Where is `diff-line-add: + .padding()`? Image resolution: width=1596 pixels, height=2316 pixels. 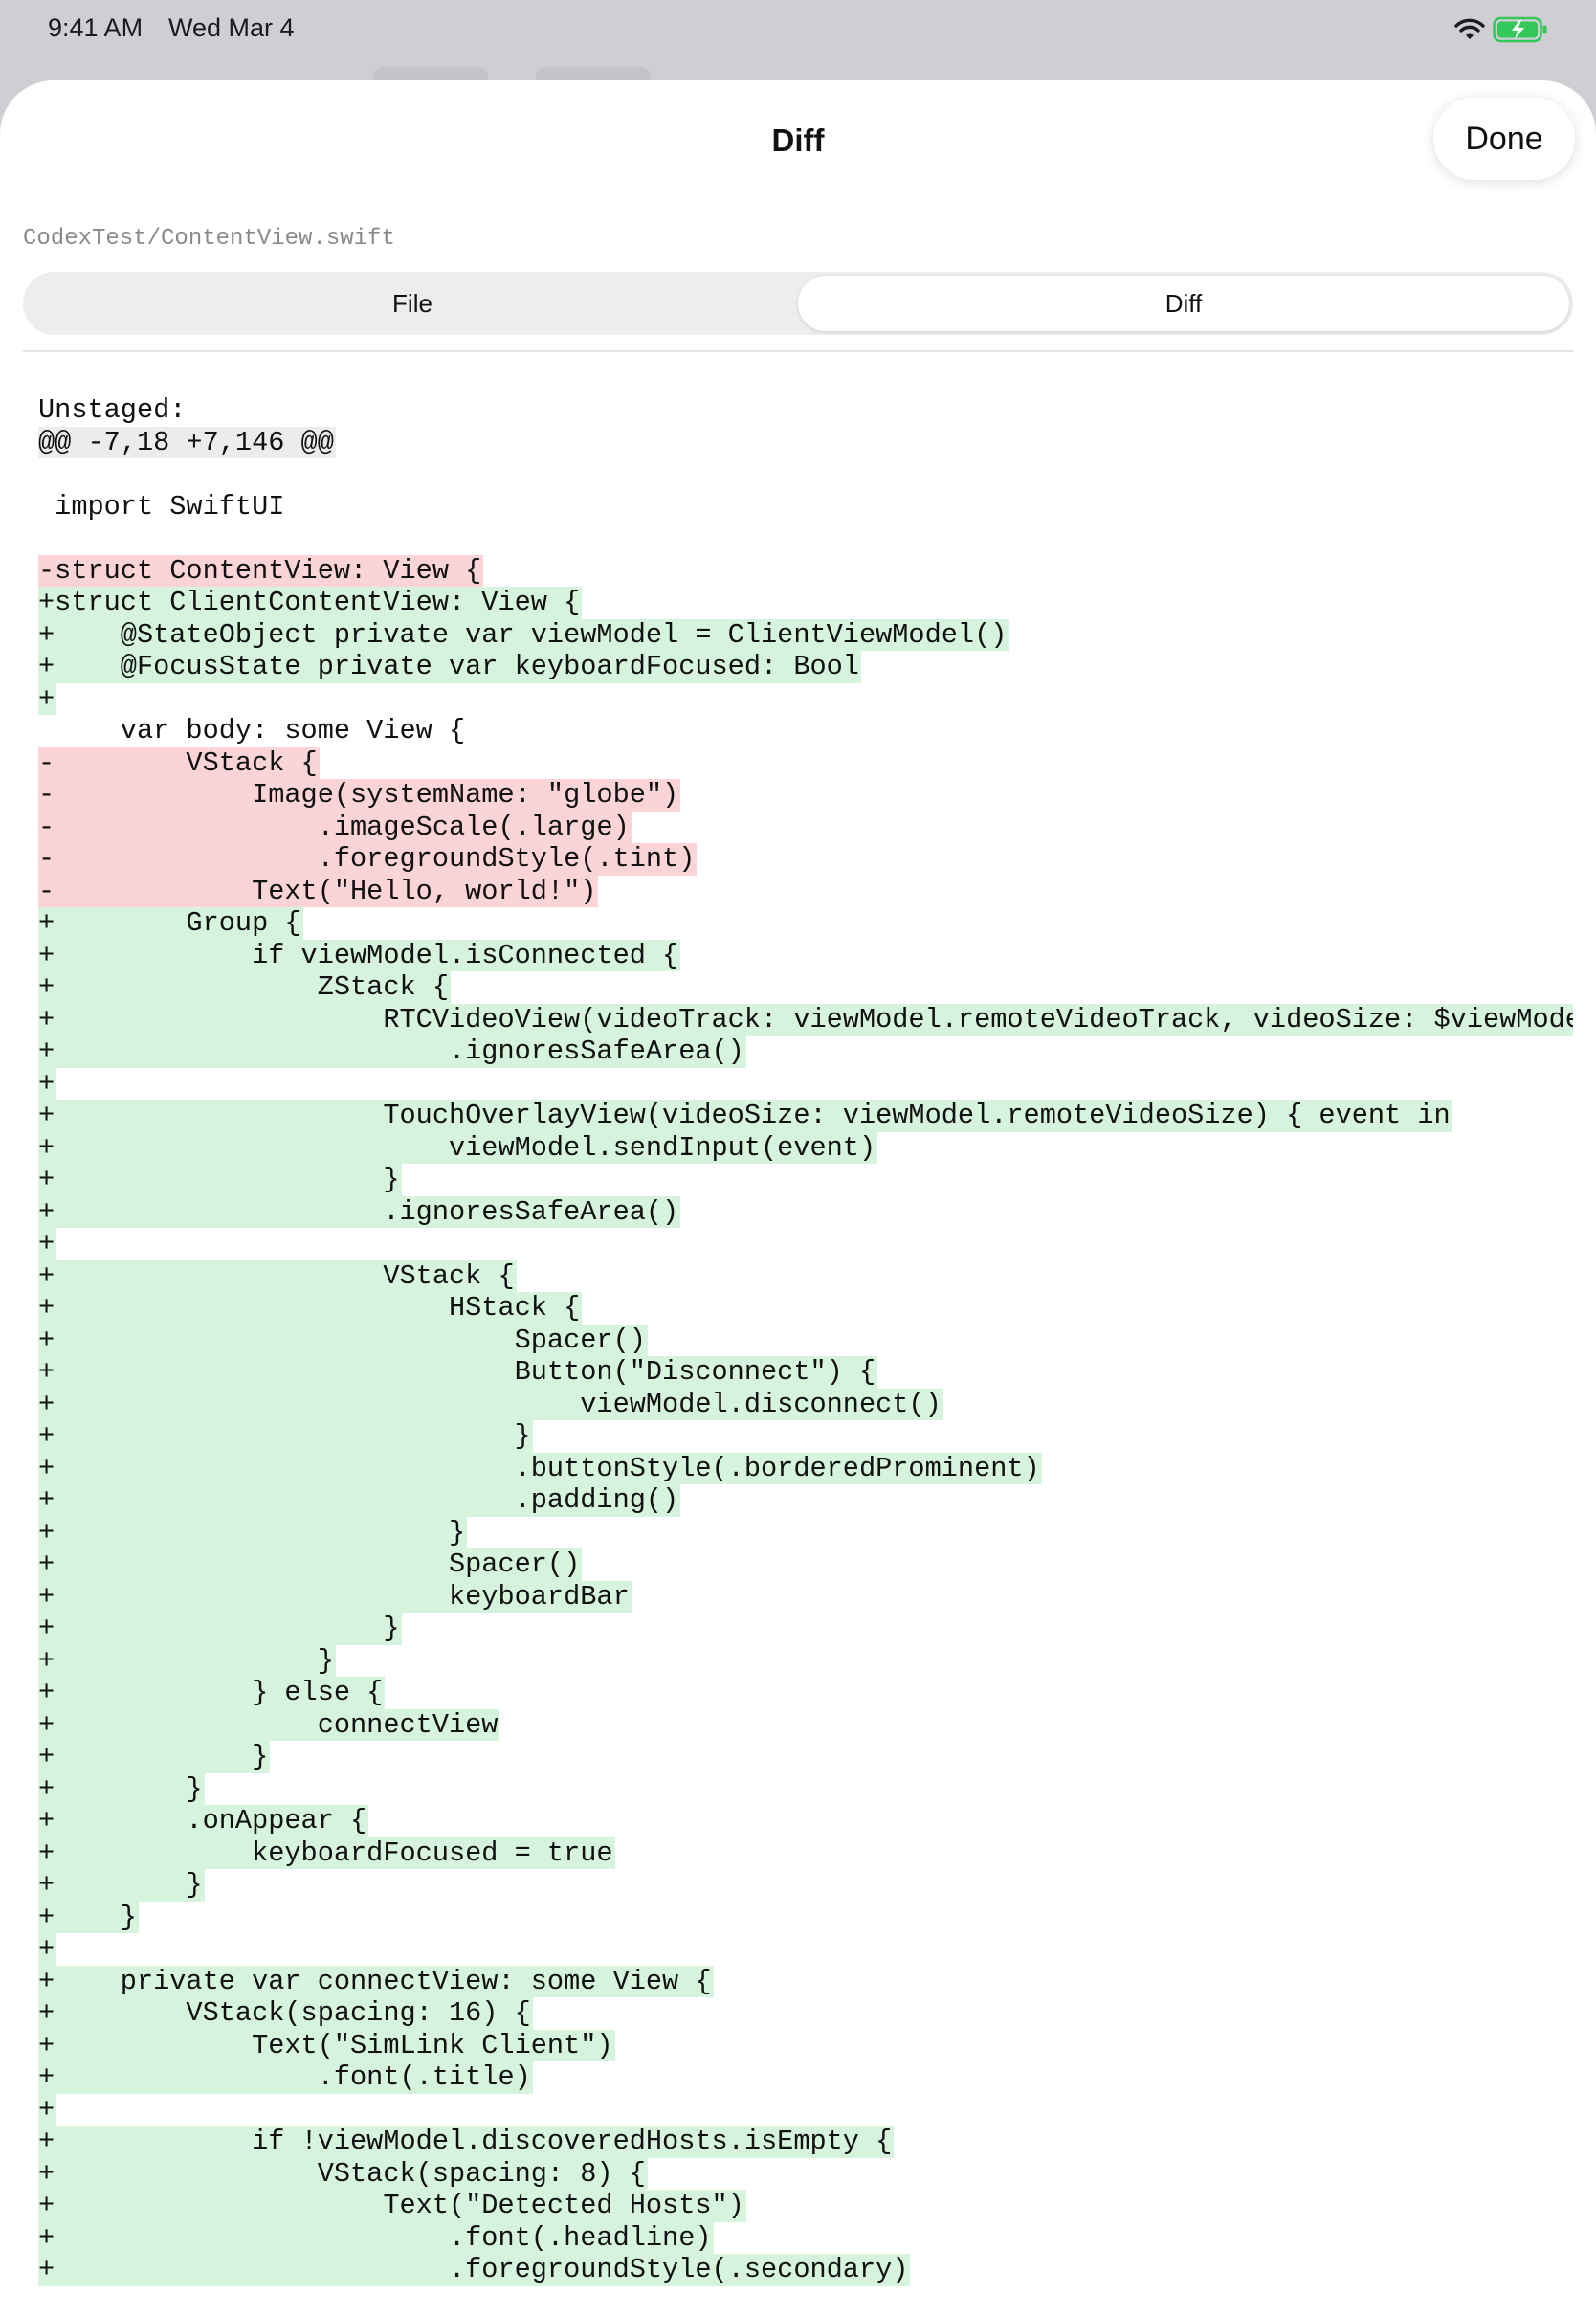
diff-line-add: + .padding() is located at coordinates (806, 1500).